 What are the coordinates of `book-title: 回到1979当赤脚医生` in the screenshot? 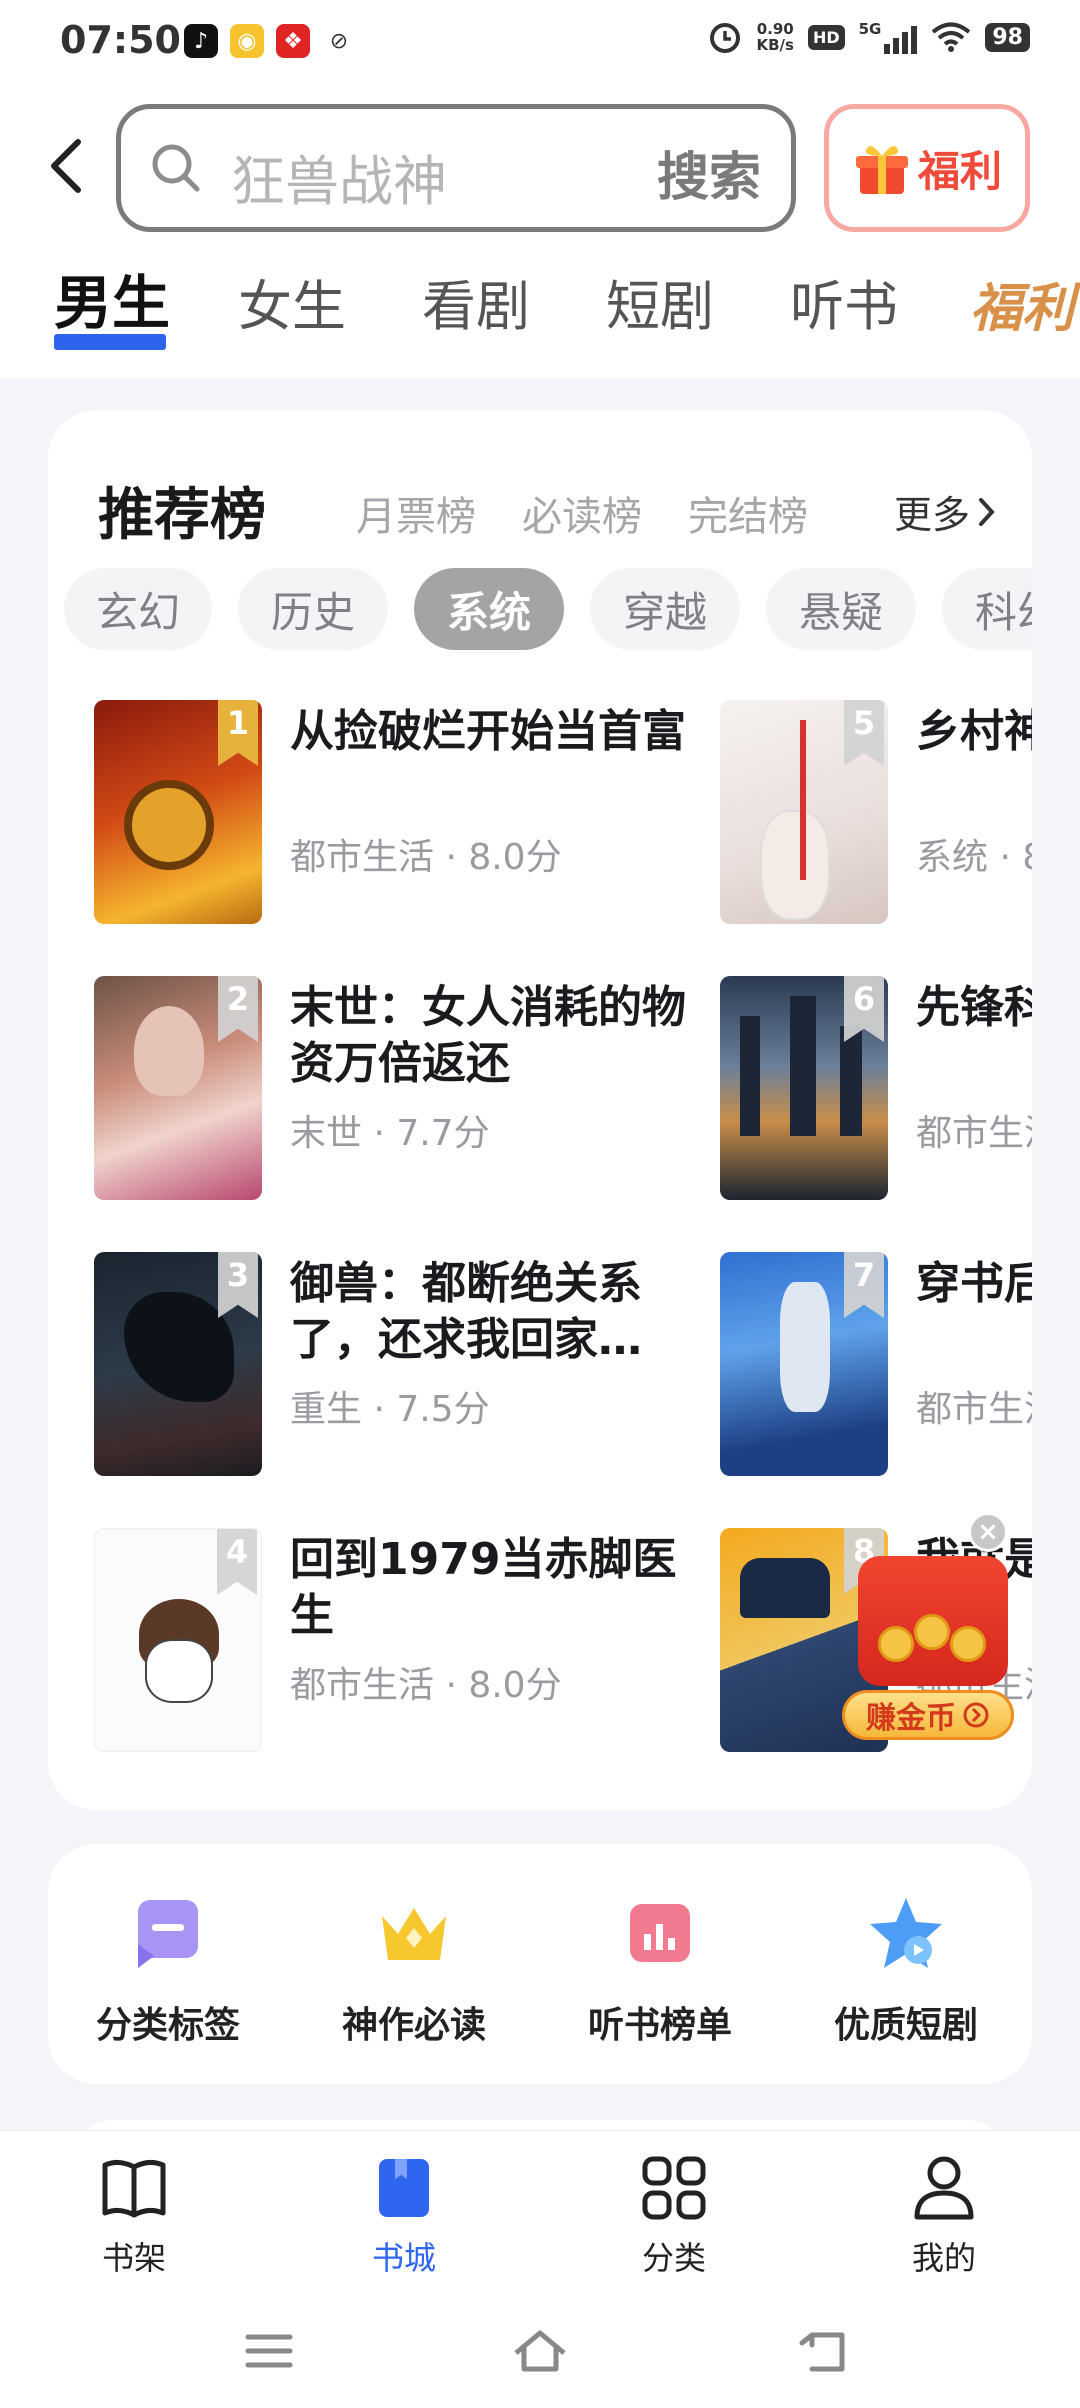 It's located at (483, 1587).